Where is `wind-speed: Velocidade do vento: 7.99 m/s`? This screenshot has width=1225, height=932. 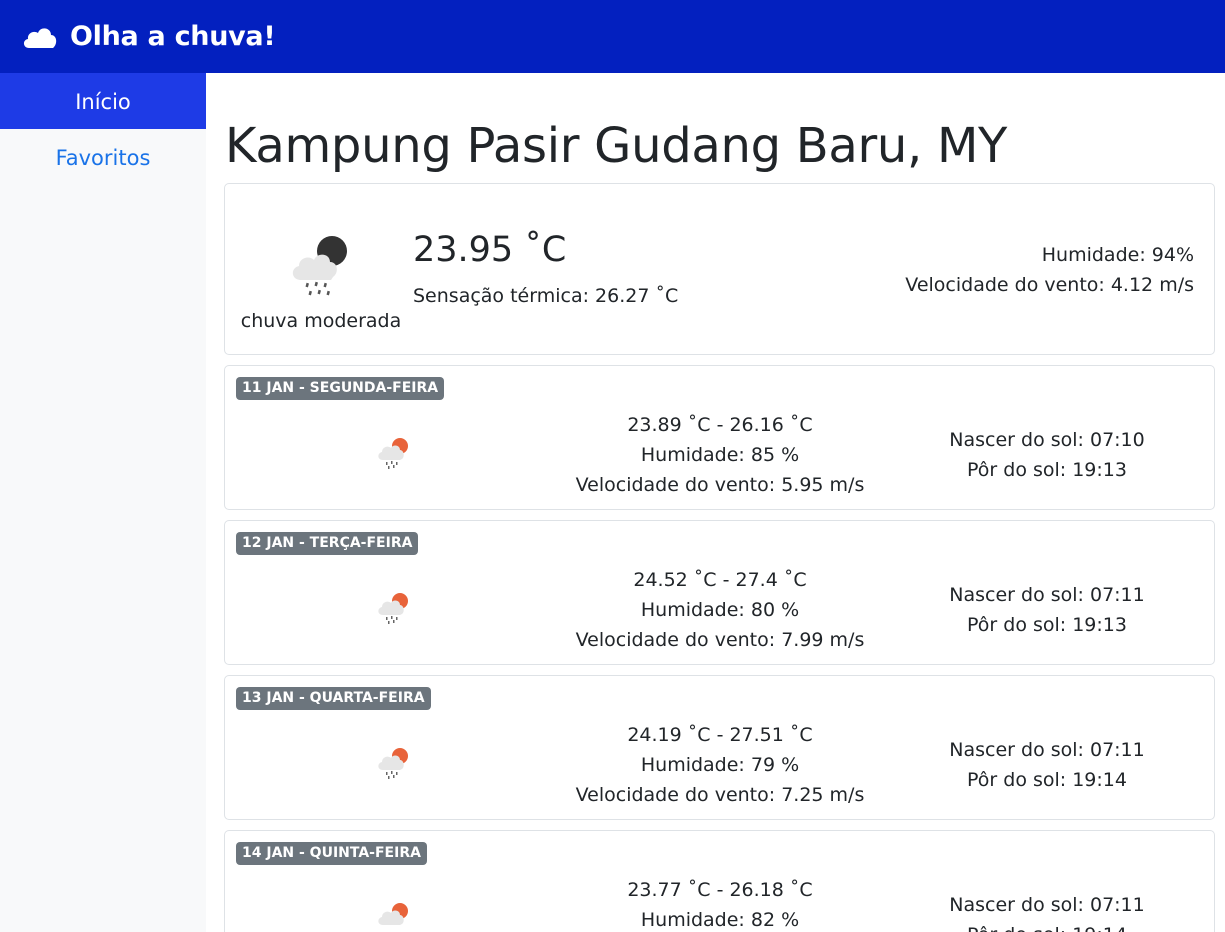
wind-speed: Velocidade do vento: 7.99 m/s is located at coordinates (720, 640).